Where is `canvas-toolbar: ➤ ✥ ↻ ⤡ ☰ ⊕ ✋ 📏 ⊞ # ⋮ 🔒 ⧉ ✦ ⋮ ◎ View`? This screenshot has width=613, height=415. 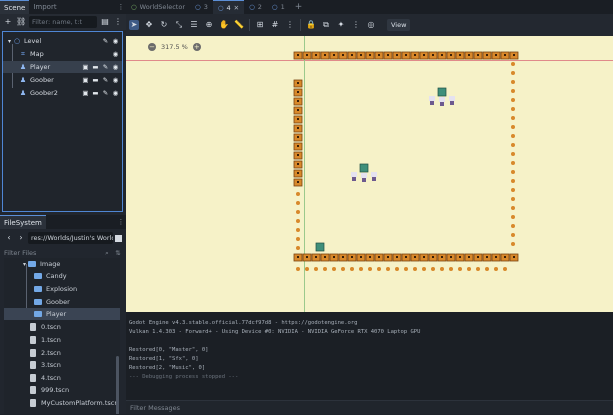 canvas-toolbar: ➤ ✥ ↻ ⤡ ☰ ⊕ ✋ 📏 ⊞ # ⋮ 🔒 ⧉ ✦ ⋮ ◎ View is located at coordinates (369, 25).